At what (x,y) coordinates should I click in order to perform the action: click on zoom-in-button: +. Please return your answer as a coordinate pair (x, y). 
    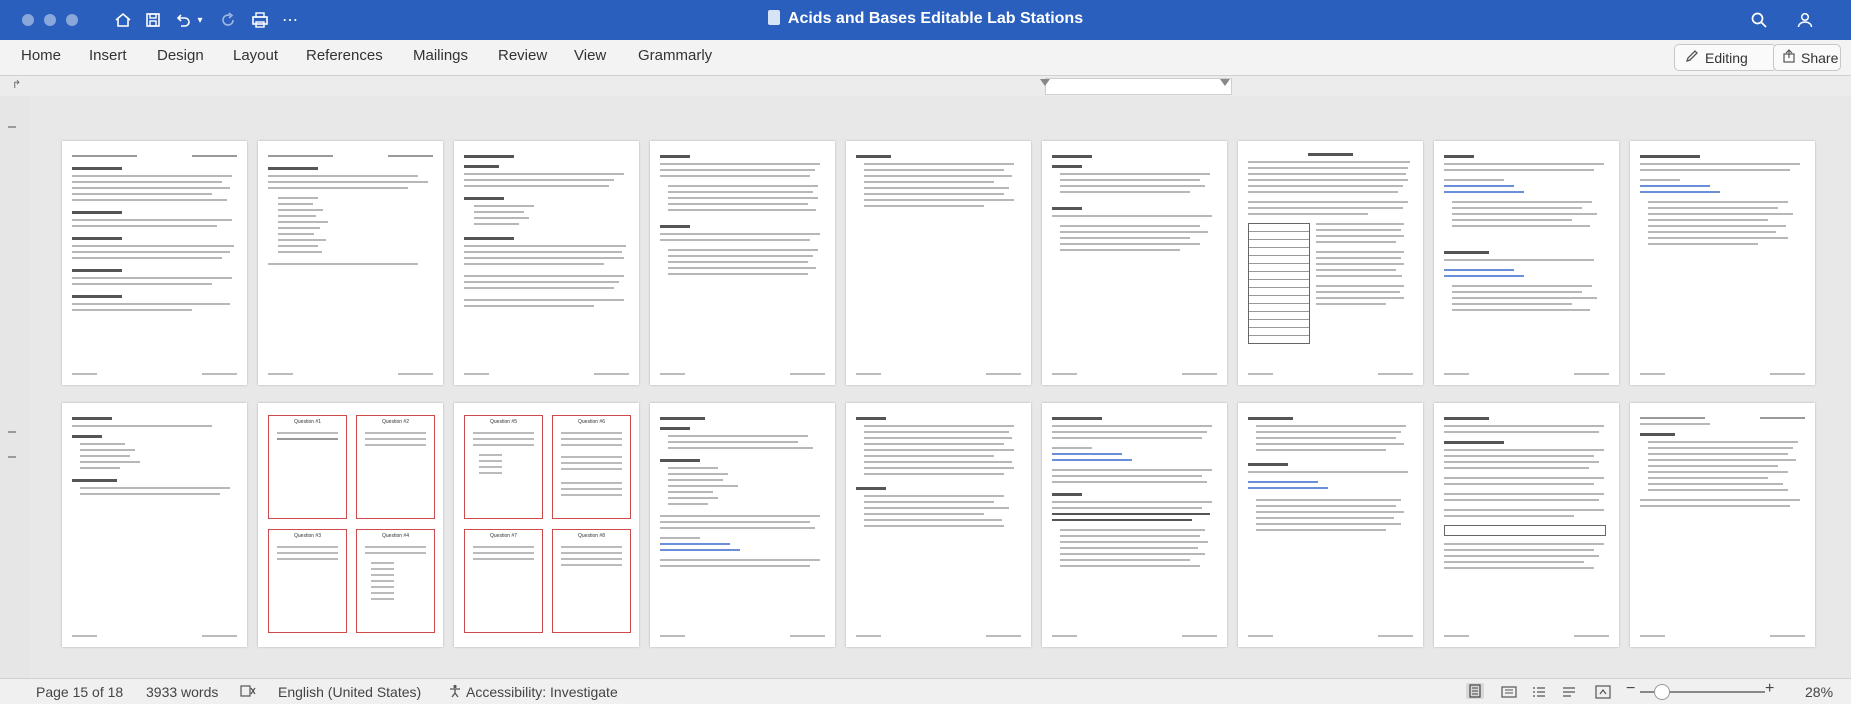
    Looking at the image, I should click on (1769, 689).